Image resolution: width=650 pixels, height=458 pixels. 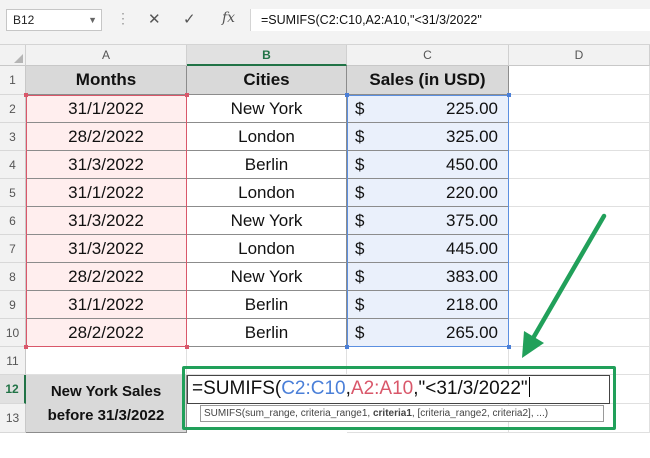 What do you see at coordinates (428, 55) in the screenshot?
I see `column-header-c: C` at bounding box center [428, 55].